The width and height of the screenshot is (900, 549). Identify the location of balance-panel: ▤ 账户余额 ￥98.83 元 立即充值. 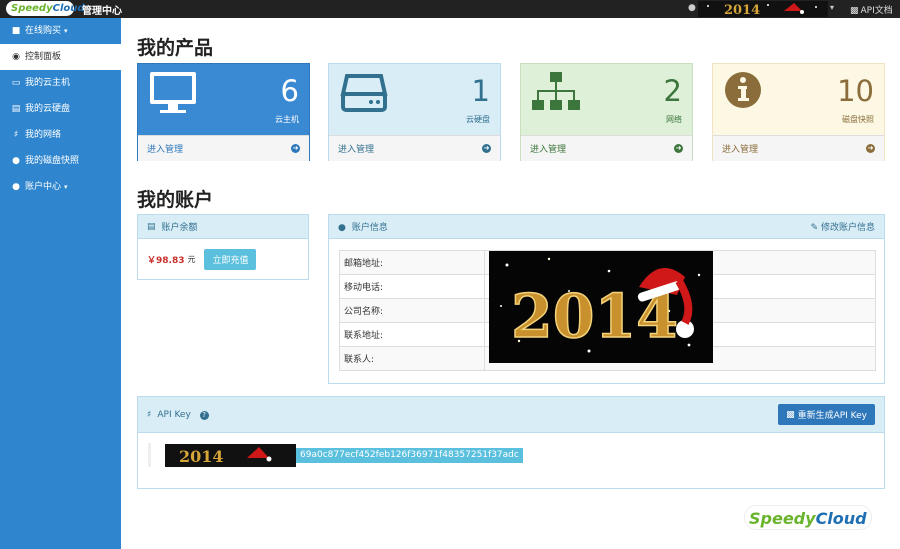
(223, 247).